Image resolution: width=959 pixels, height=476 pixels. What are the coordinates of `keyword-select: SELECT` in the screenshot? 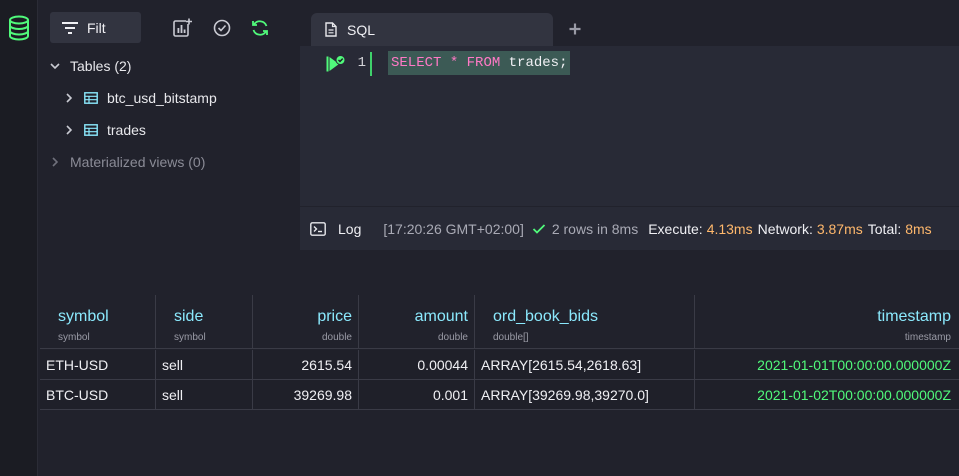 It's located at (416, 63).